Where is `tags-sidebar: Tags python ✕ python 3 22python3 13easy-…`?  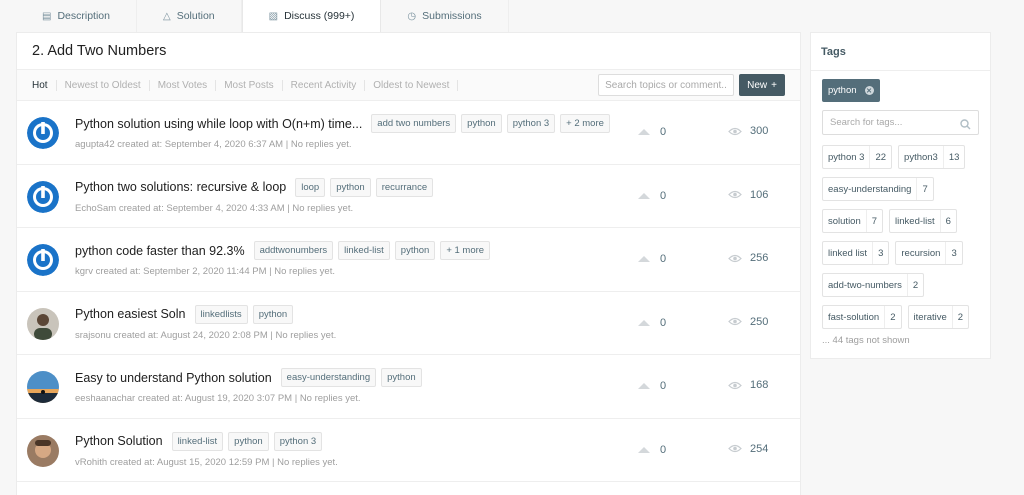 tags-sidebar: Tags python ✕ python 3 22python3 13easy-… is located at coordinates (900, 195).